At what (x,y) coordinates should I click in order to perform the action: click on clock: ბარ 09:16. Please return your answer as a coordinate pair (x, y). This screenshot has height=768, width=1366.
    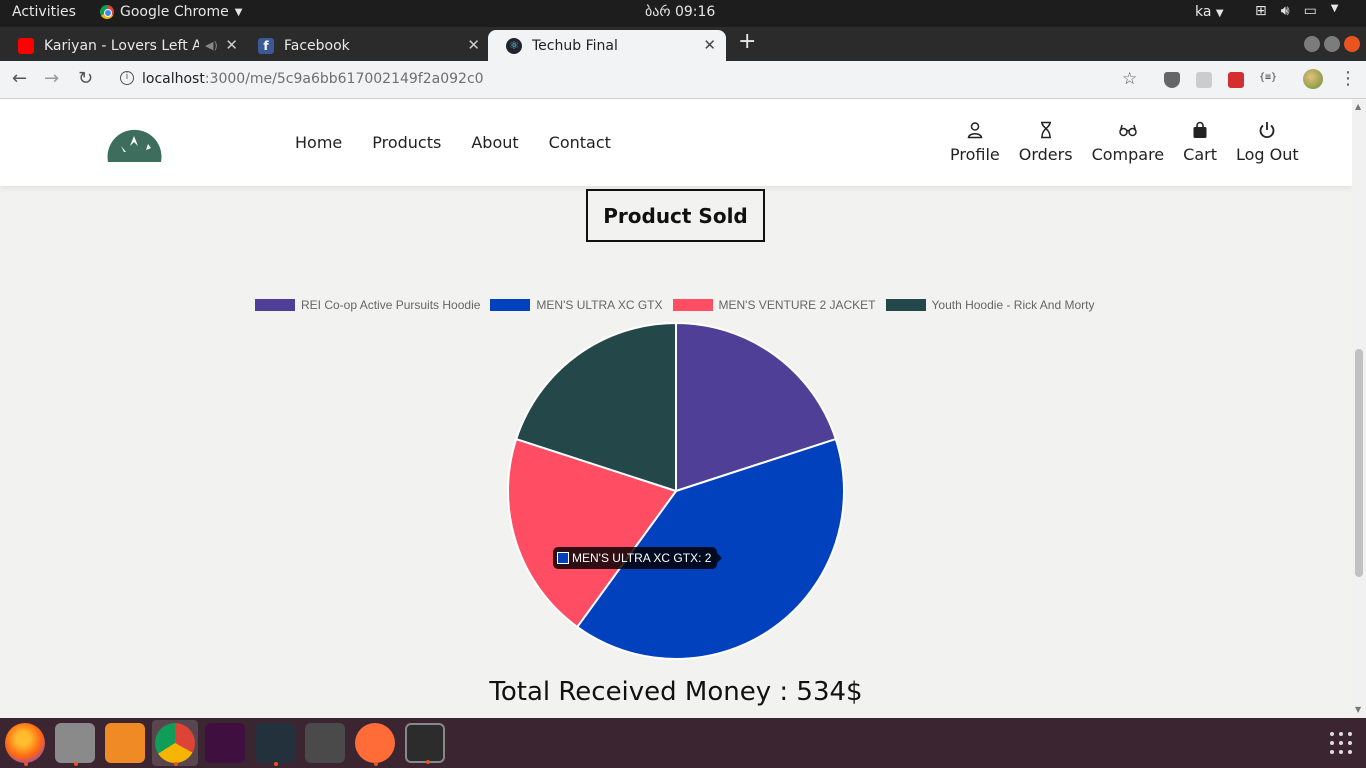
    Looking at the image, I should click on (680, 12).